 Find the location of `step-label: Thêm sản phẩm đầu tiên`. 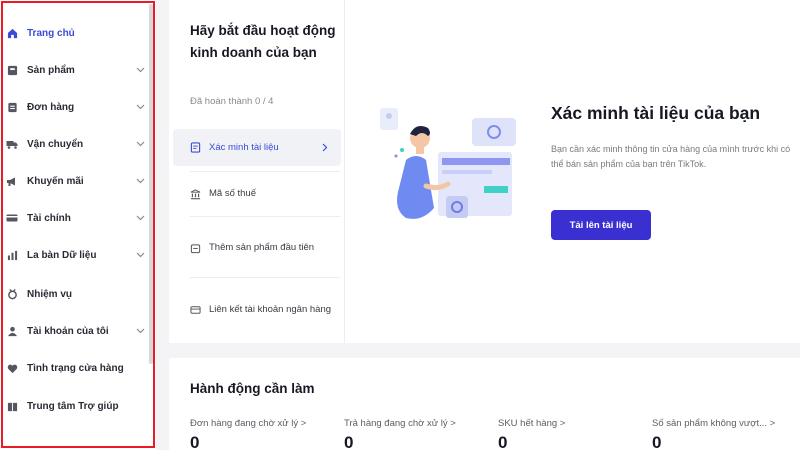

step-label: Thêm sản phẩm đầu tiên is located at coordinates (262, 247).